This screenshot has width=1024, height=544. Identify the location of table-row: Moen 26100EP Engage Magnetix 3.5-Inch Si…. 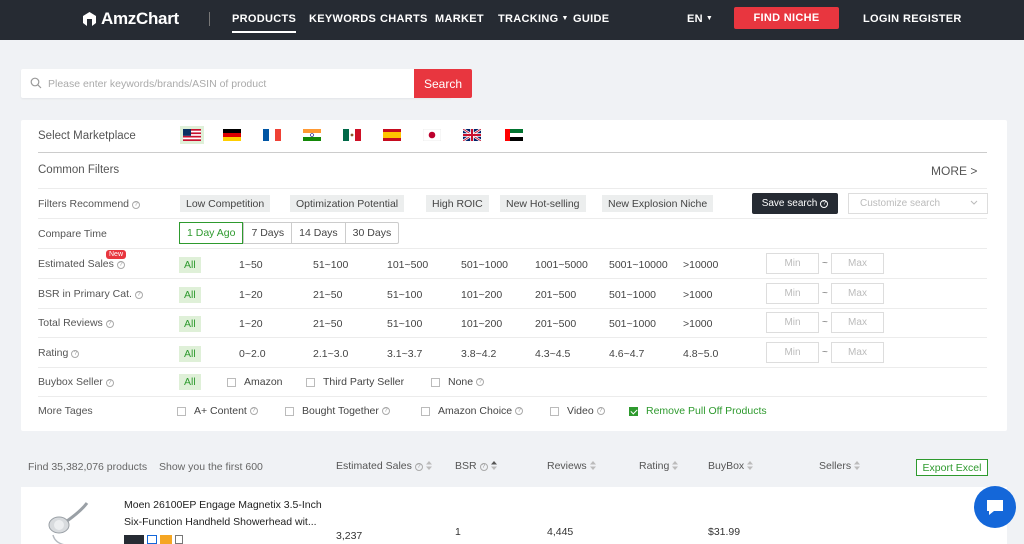
(514, 515).